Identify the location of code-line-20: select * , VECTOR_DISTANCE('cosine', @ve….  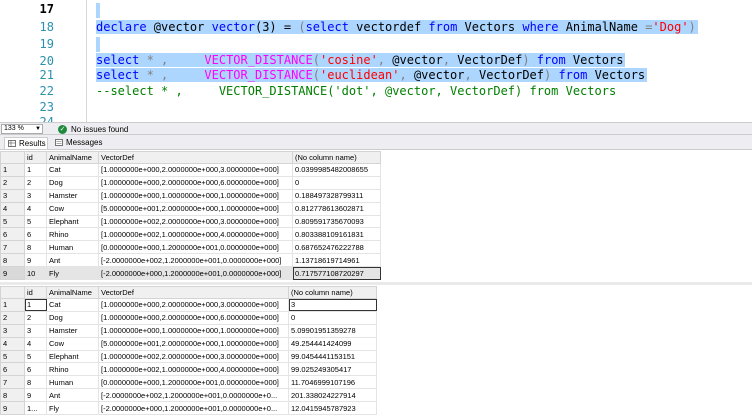
(361, 60).